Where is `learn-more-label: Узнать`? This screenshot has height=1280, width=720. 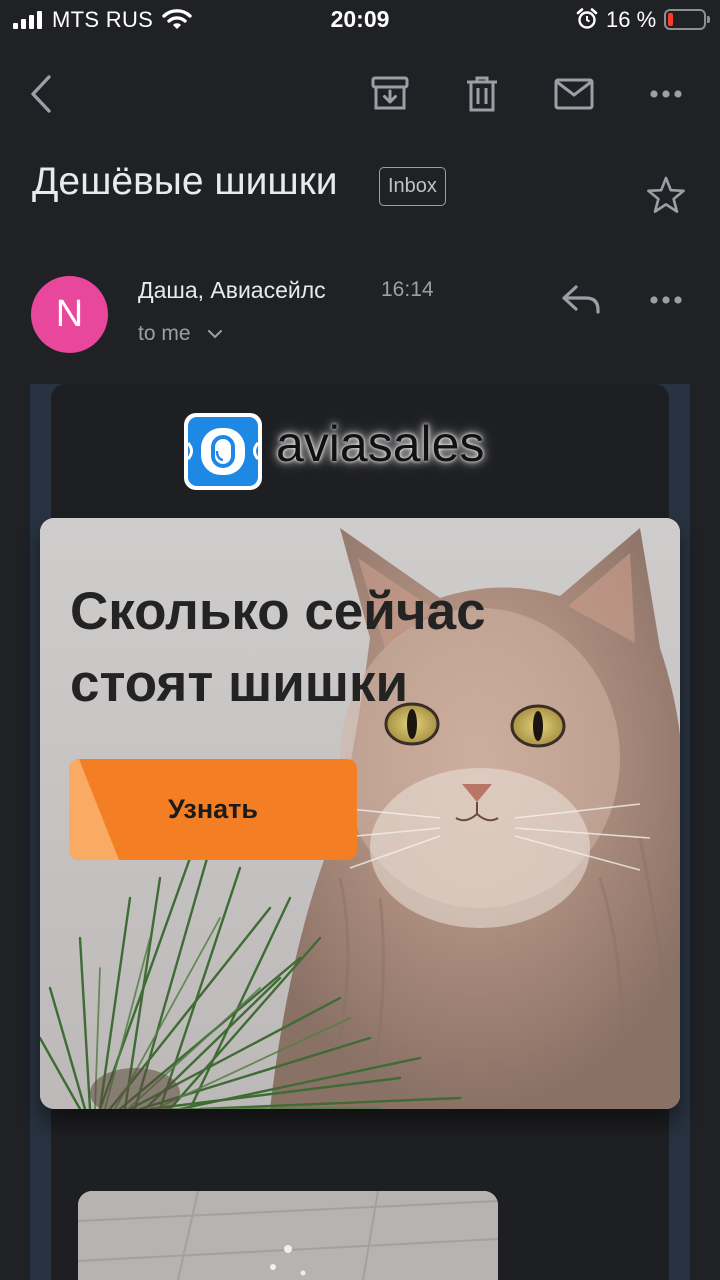
learn-more-label: Узнать is located at coordinates (213, 809).